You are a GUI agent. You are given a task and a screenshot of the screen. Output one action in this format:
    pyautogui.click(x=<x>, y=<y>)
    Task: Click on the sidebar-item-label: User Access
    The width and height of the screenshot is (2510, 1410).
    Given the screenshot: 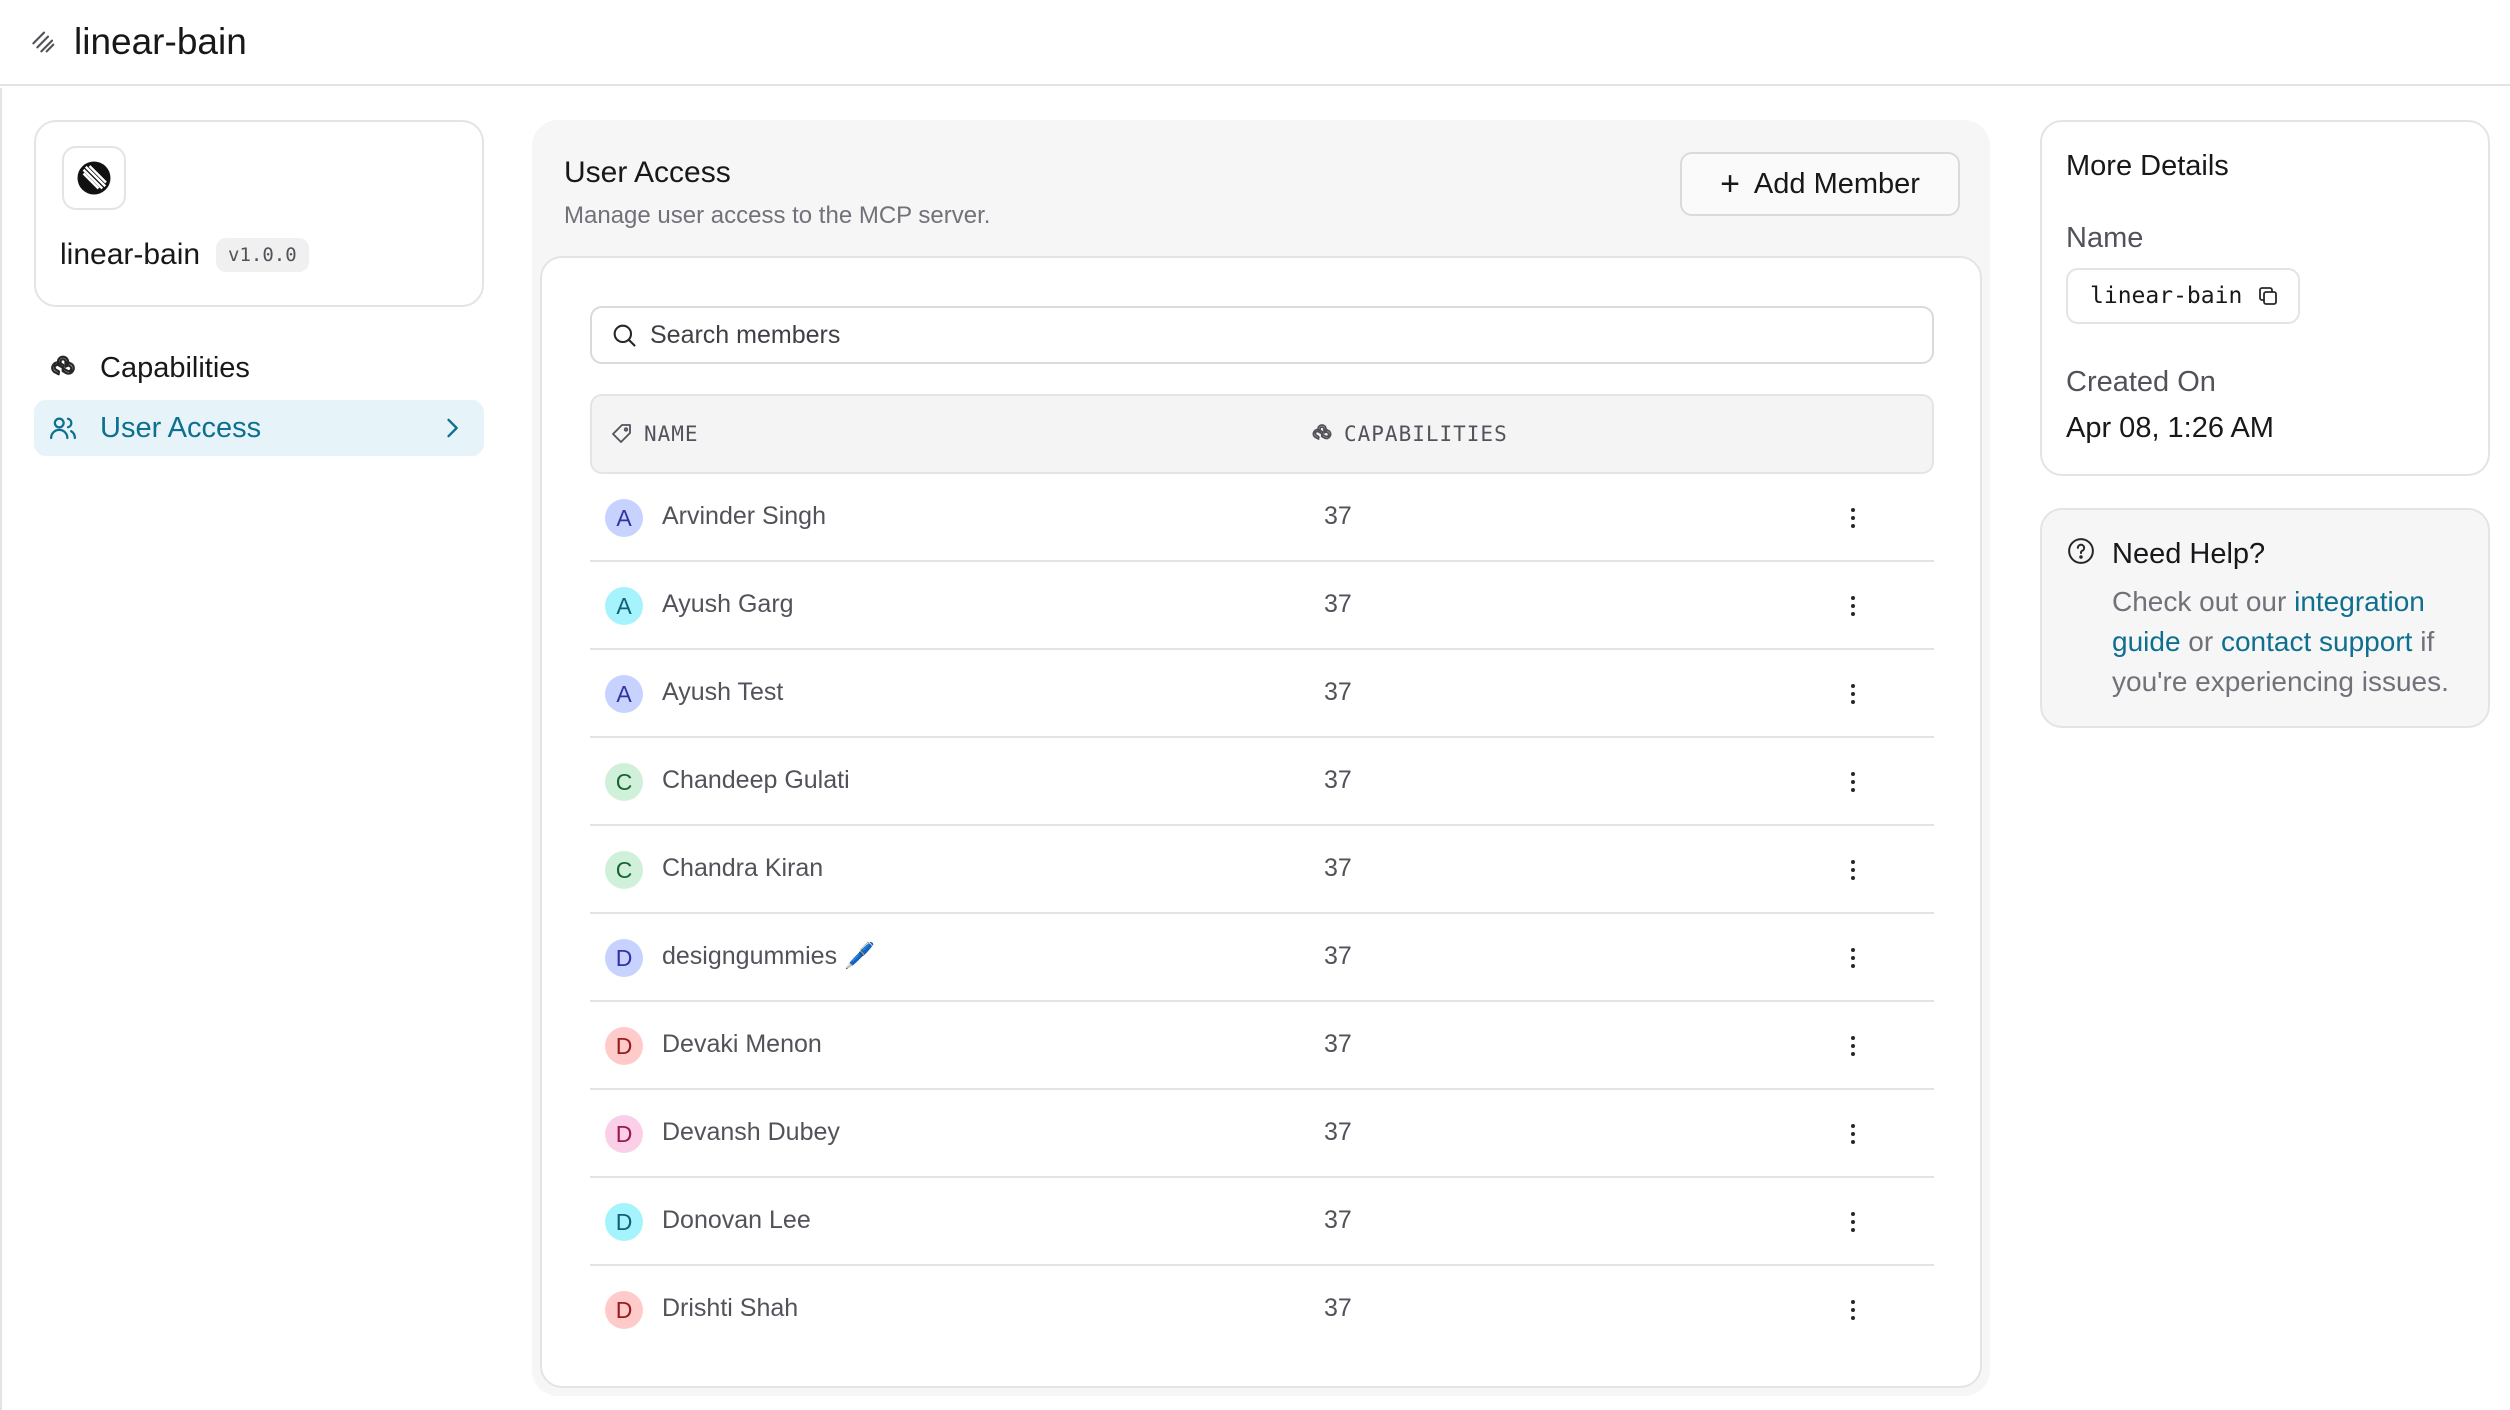 What is the action you would take?
    pyautogui.click(x=181, y=427)
    